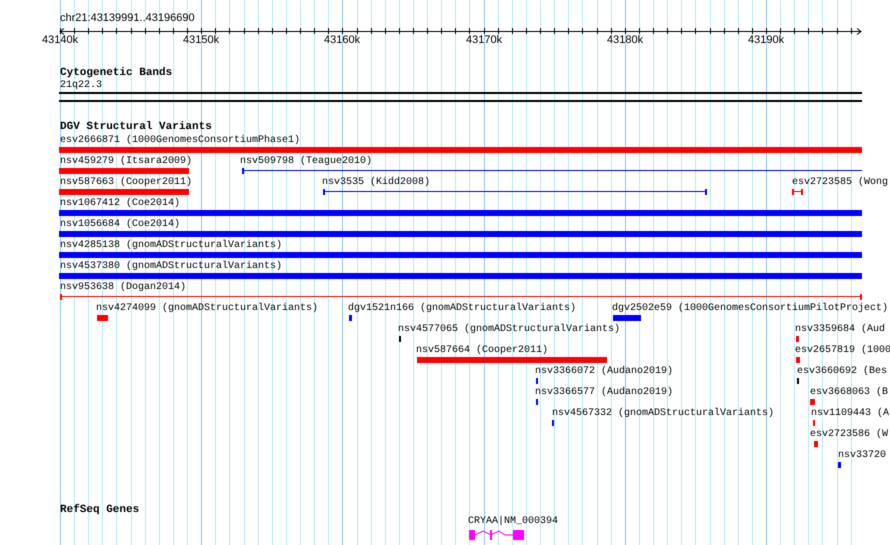  I want to click on variant-label: nsv509798 (Teague2010), so click(306, 161).